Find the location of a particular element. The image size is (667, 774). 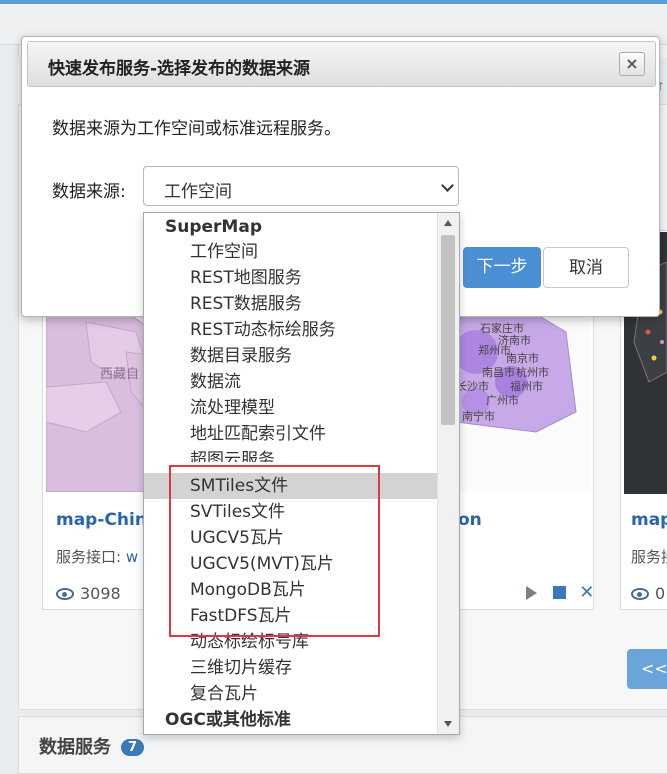

city-label: 石家庄市 is located at coordinates (502, 328).